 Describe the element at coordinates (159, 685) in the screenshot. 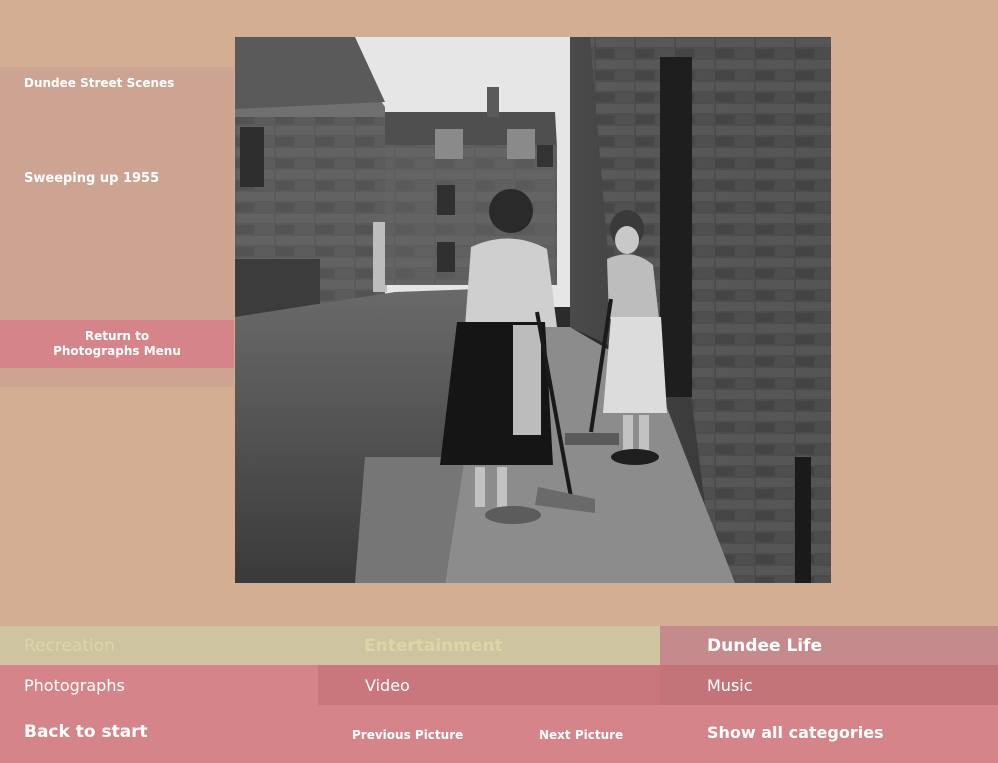

I see `subtab-photographs: Photographs` at that location.